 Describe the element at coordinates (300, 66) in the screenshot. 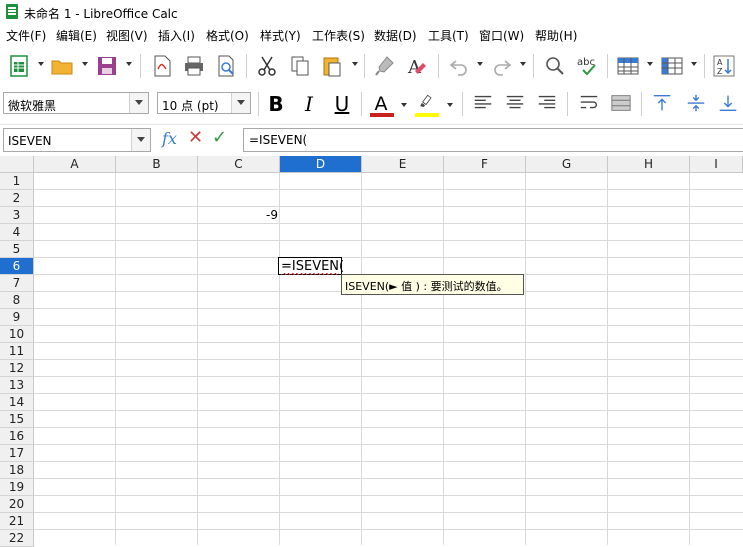

I see `copy-icon` at that location.